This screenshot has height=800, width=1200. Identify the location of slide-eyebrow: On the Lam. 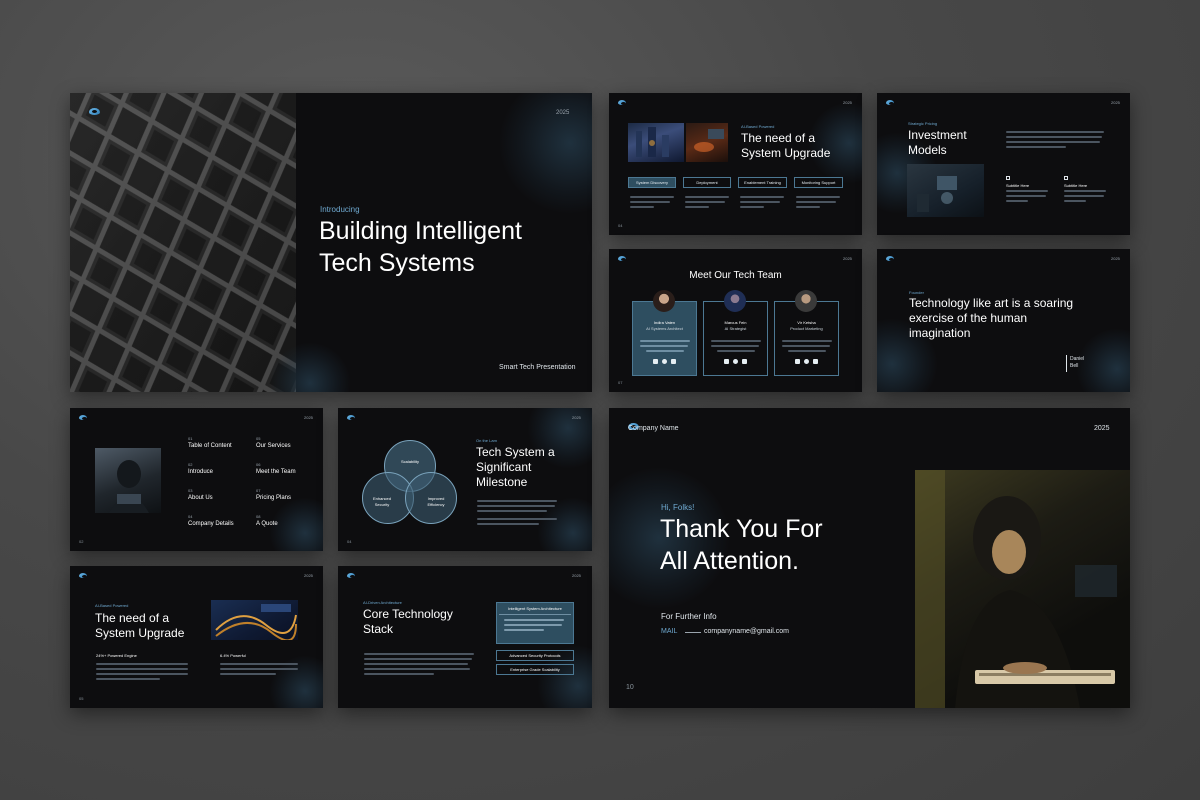
(486, 440).